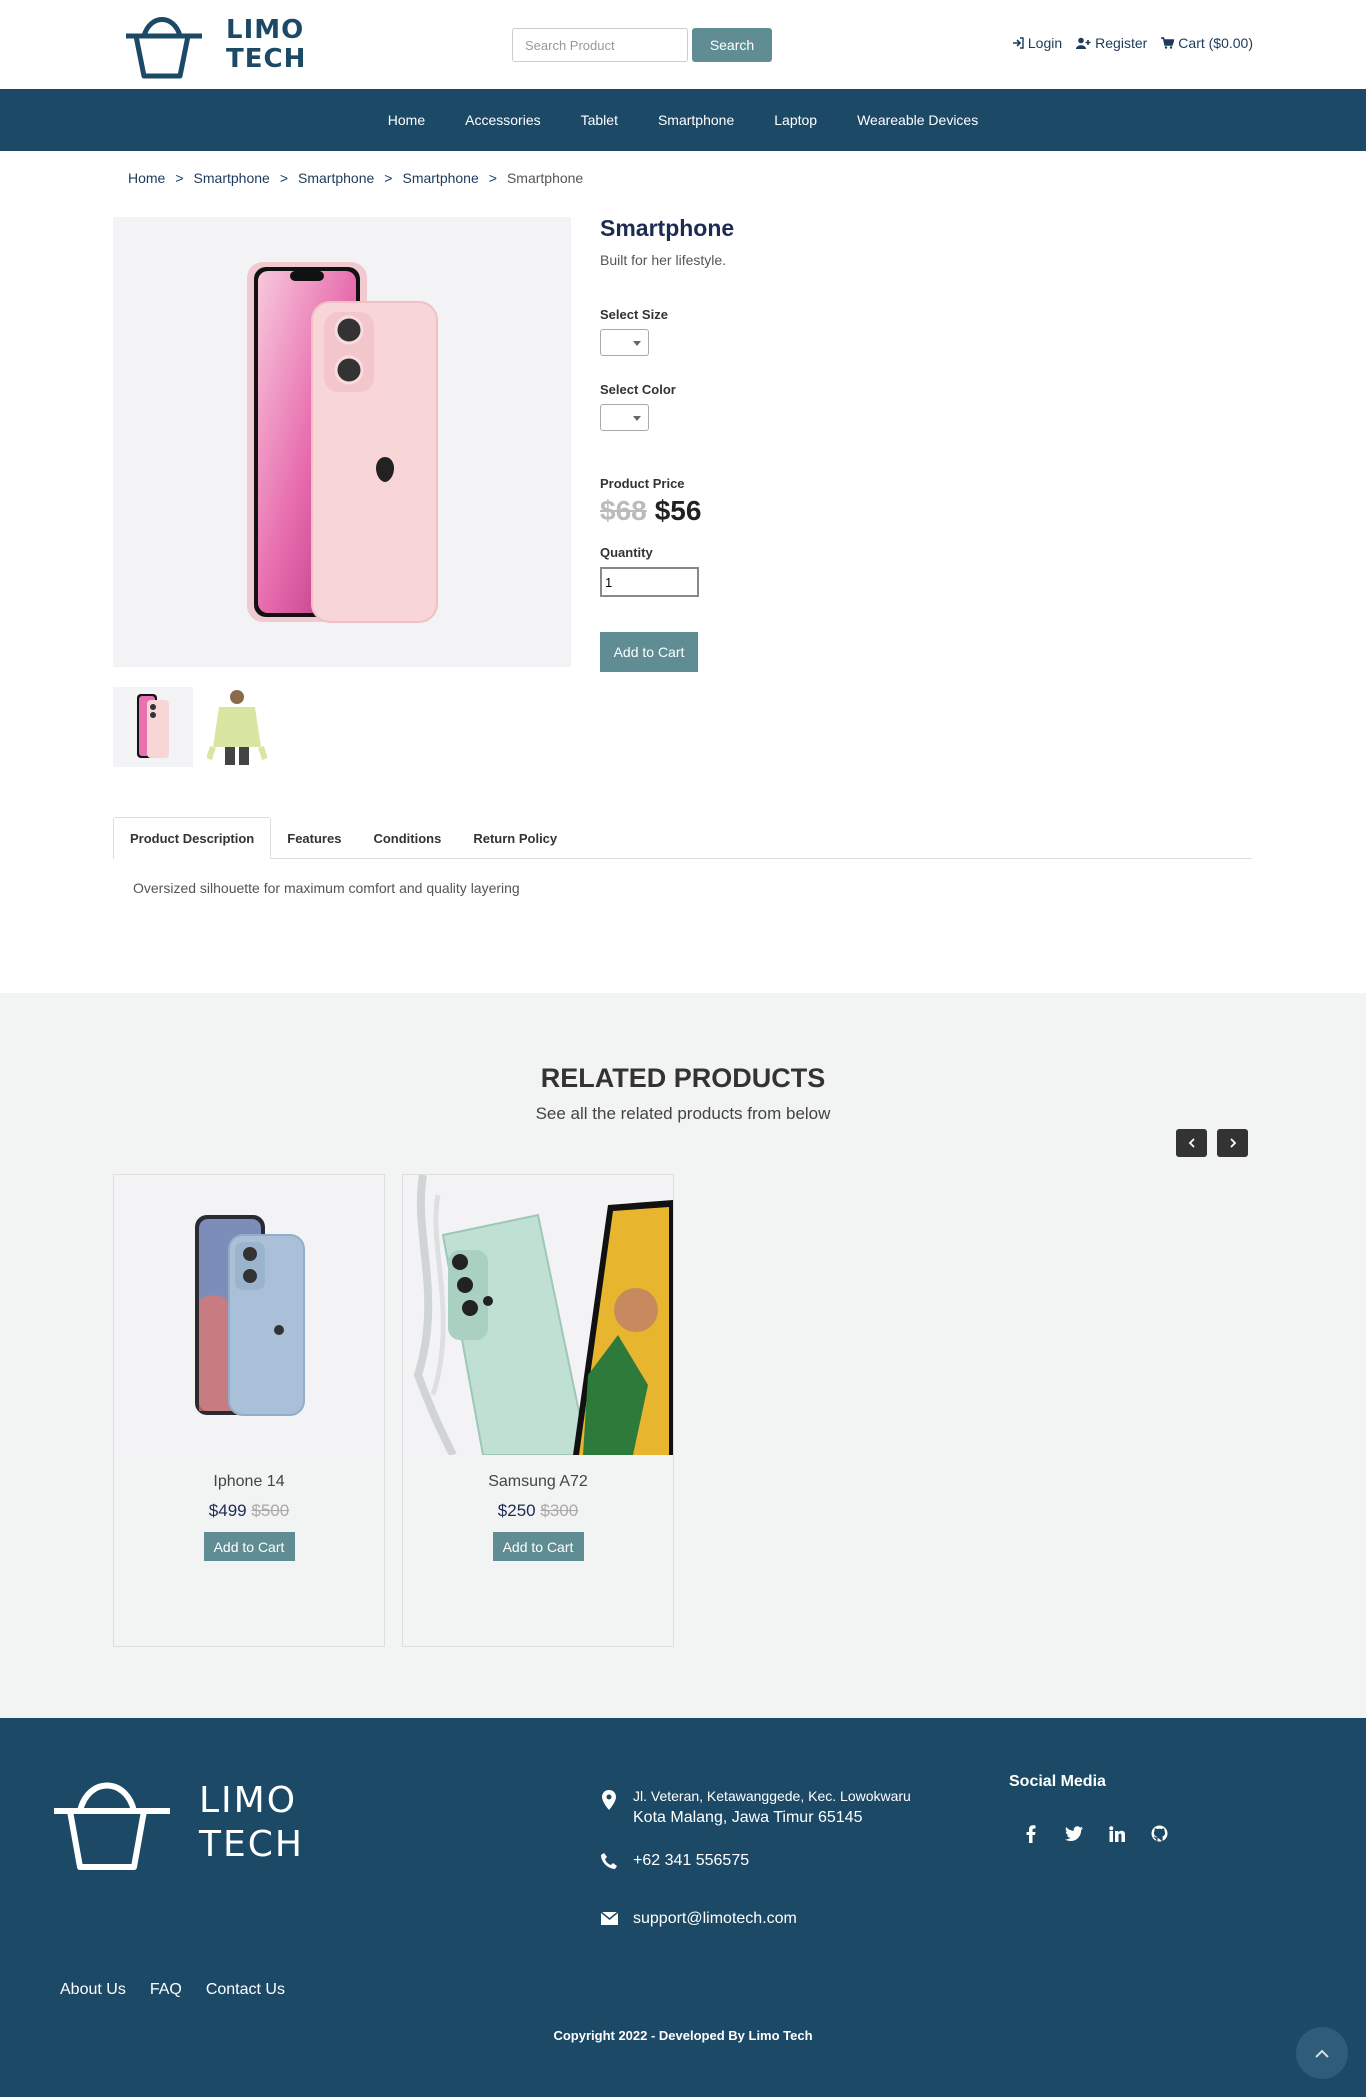  What do you see at coordinates (634, 314) in the screenshot?
I see `size-label: Select Size` at bounding box center [634, 314].